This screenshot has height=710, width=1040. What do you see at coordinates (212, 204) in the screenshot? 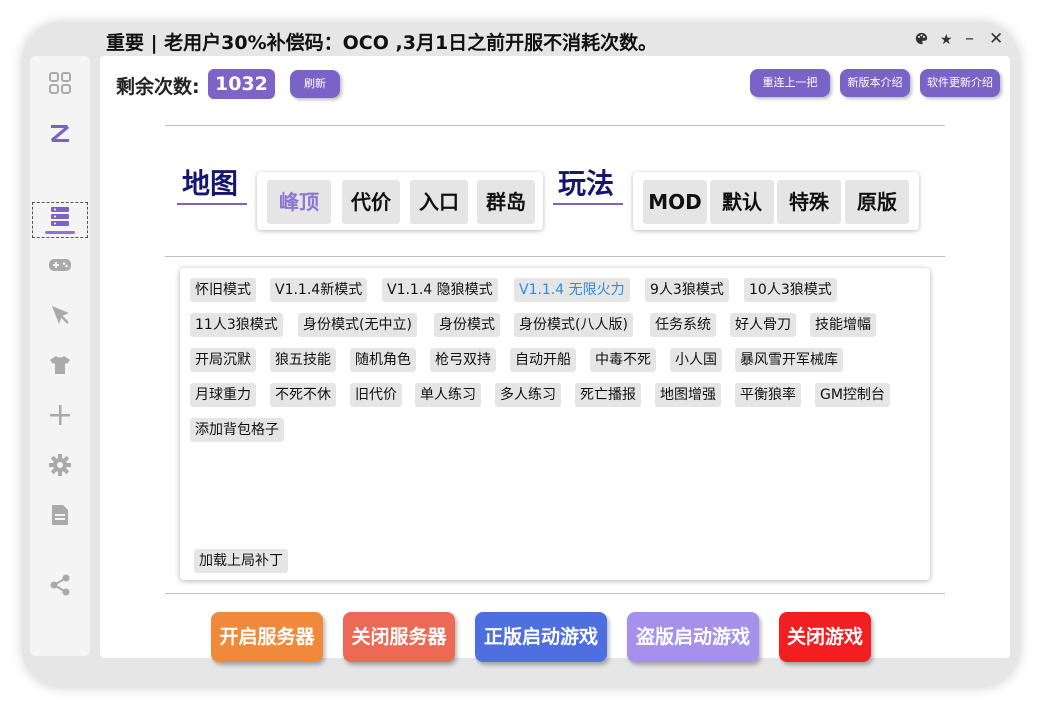
I see `map-title-underline` at bounding box center [212, 204].